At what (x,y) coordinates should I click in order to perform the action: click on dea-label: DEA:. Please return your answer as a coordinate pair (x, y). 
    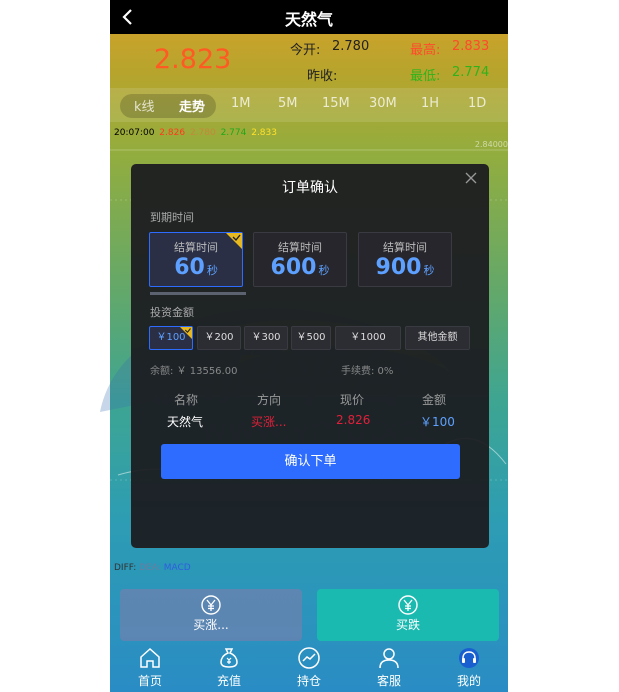
    Looking at the image, I should click on (150, 568).